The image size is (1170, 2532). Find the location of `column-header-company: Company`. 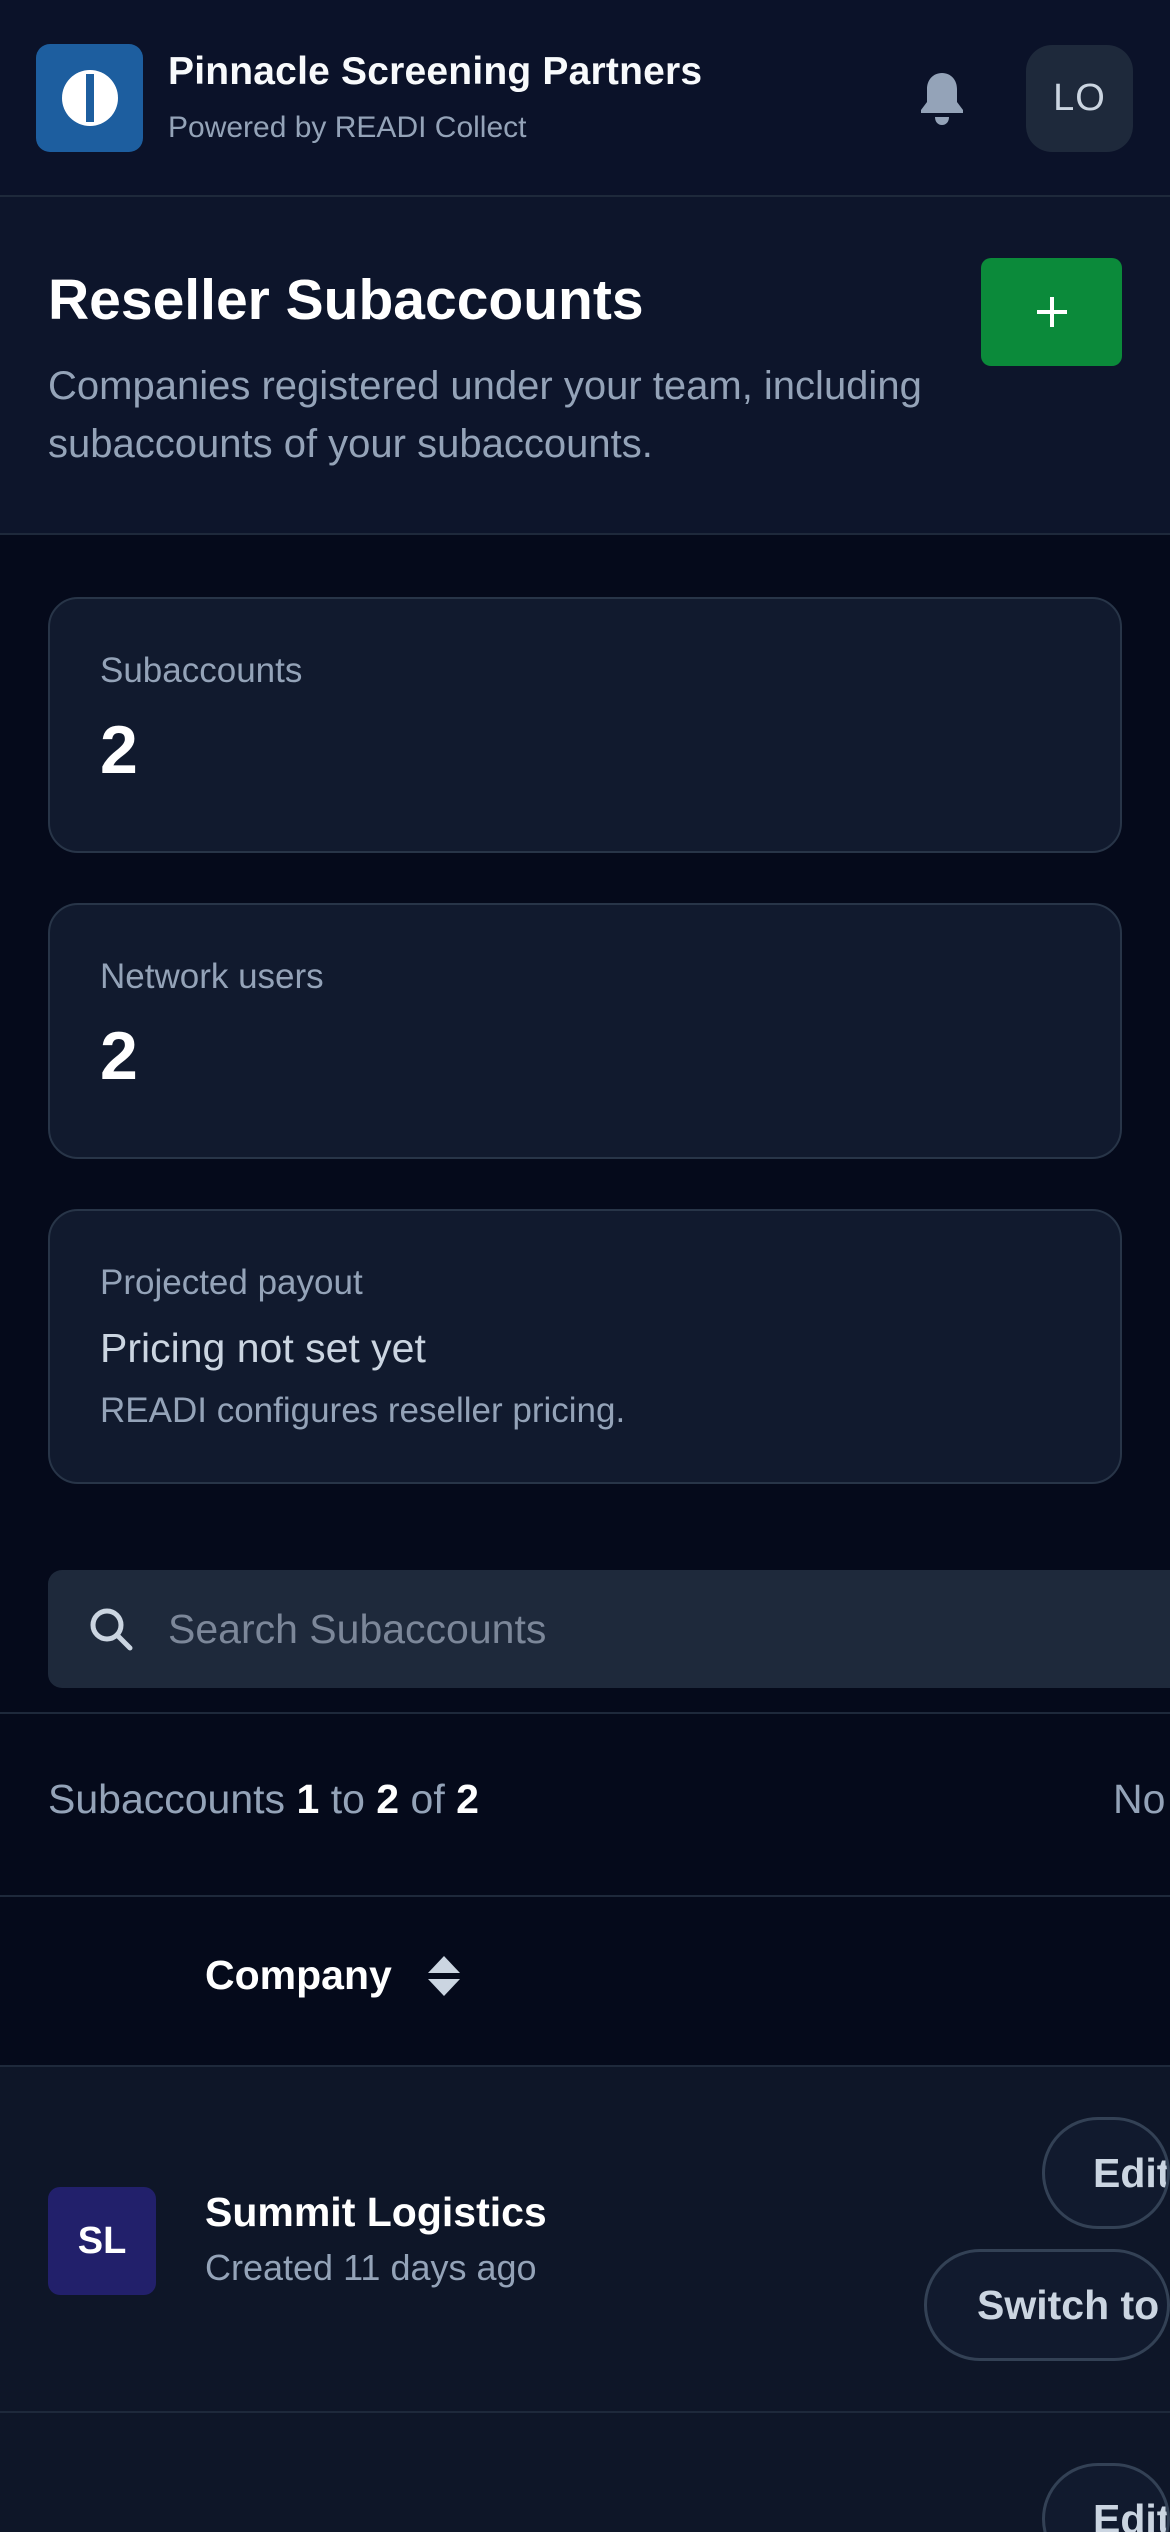

column-header-company: Company is located at coordinates (333, 1975).